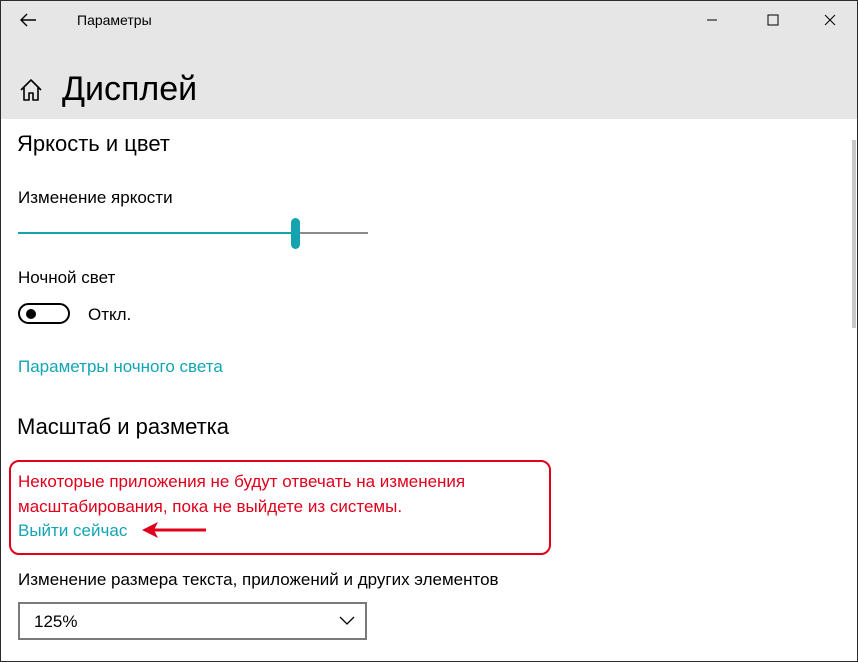 This screenshot has width=858, height=662. What do you see at coordinates (830, 20) in the screenshot?
I see `close-icon` at bounding box center [830, 20].